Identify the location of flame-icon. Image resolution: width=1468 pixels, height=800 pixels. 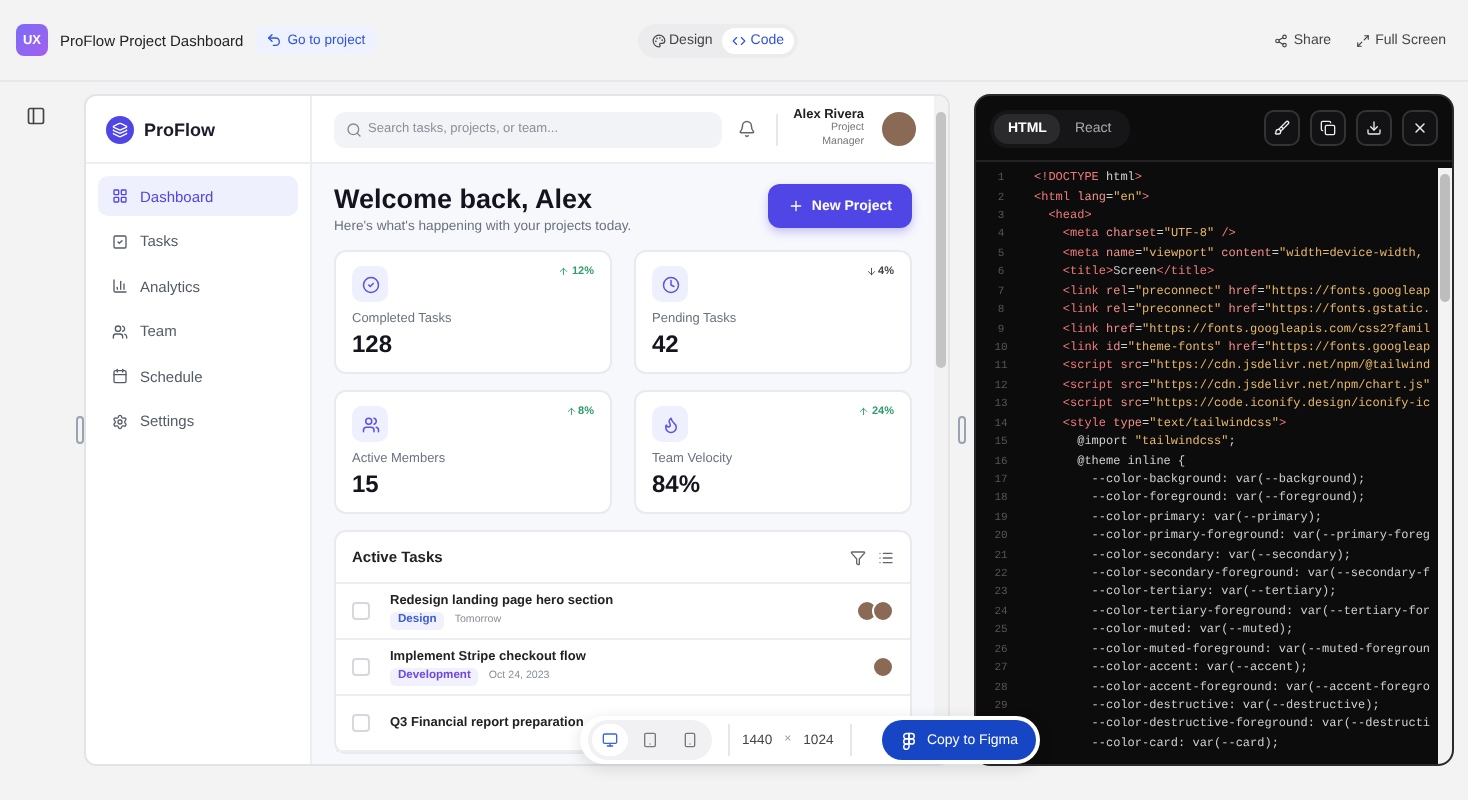
(670, 424).